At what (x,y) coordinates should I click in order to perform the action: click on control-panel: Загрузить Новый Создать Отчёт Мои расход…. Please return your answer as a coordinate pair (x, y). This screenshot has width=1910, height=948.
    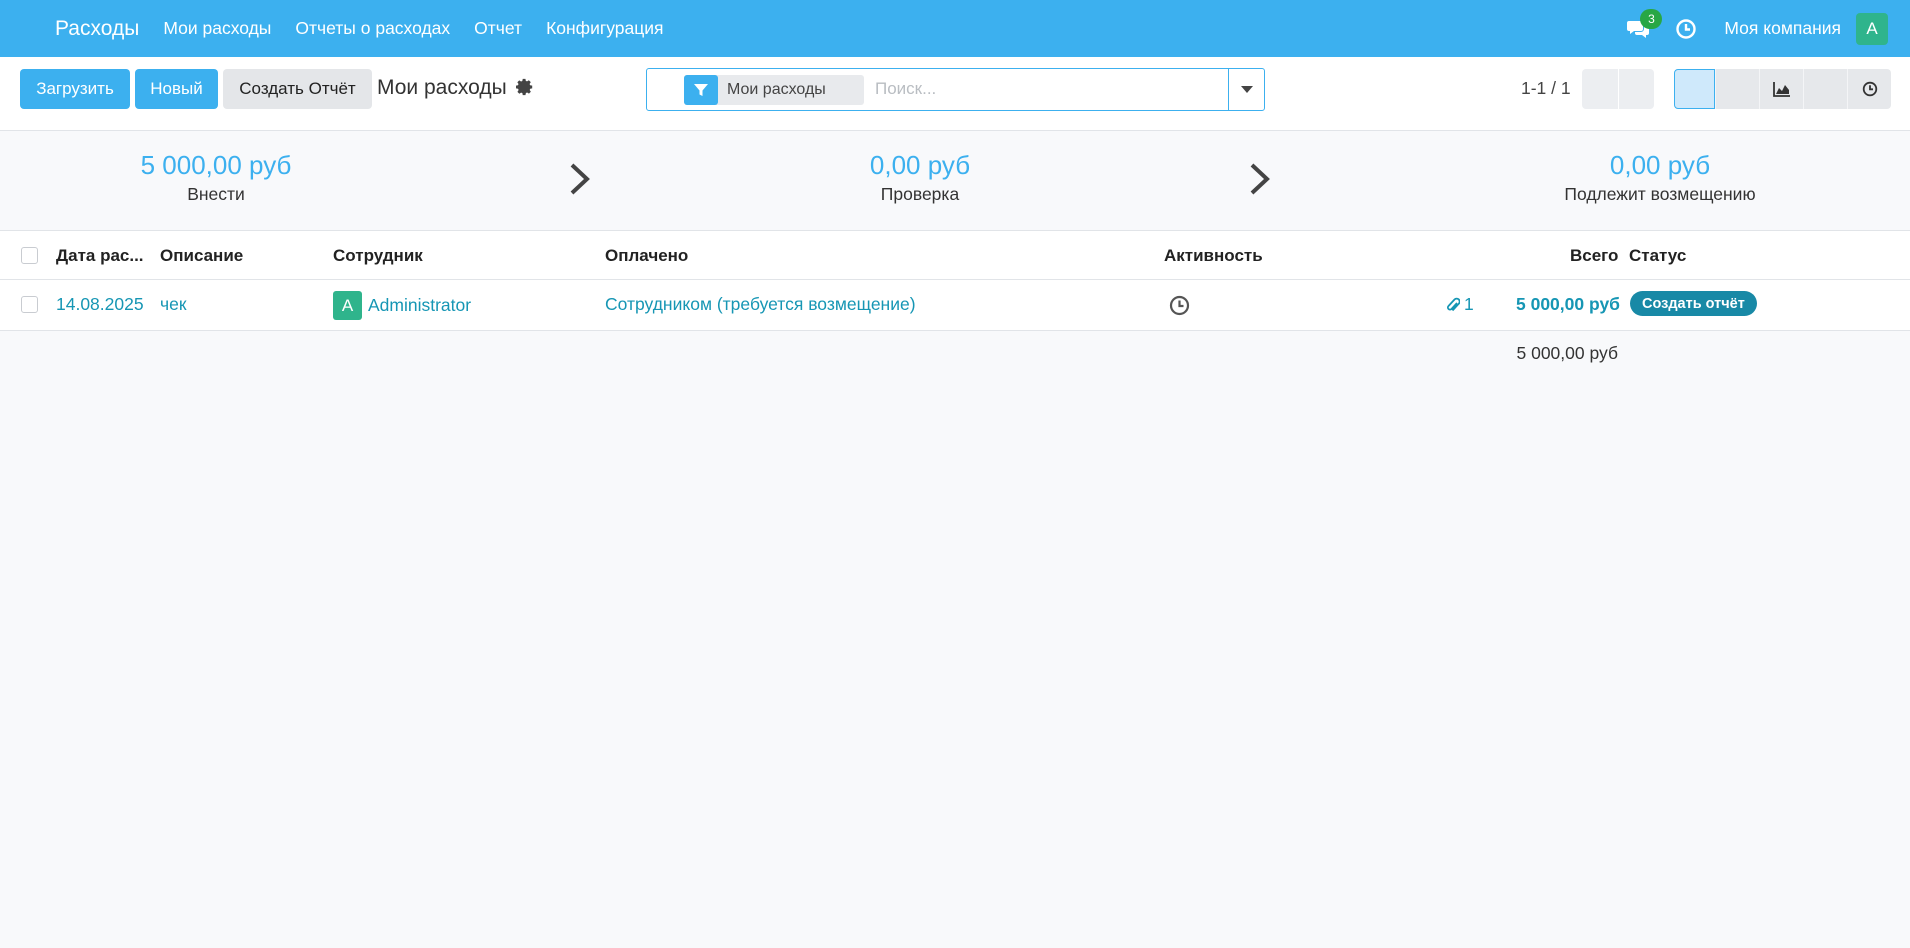
    Looking at the image, I should click on (955, 94).